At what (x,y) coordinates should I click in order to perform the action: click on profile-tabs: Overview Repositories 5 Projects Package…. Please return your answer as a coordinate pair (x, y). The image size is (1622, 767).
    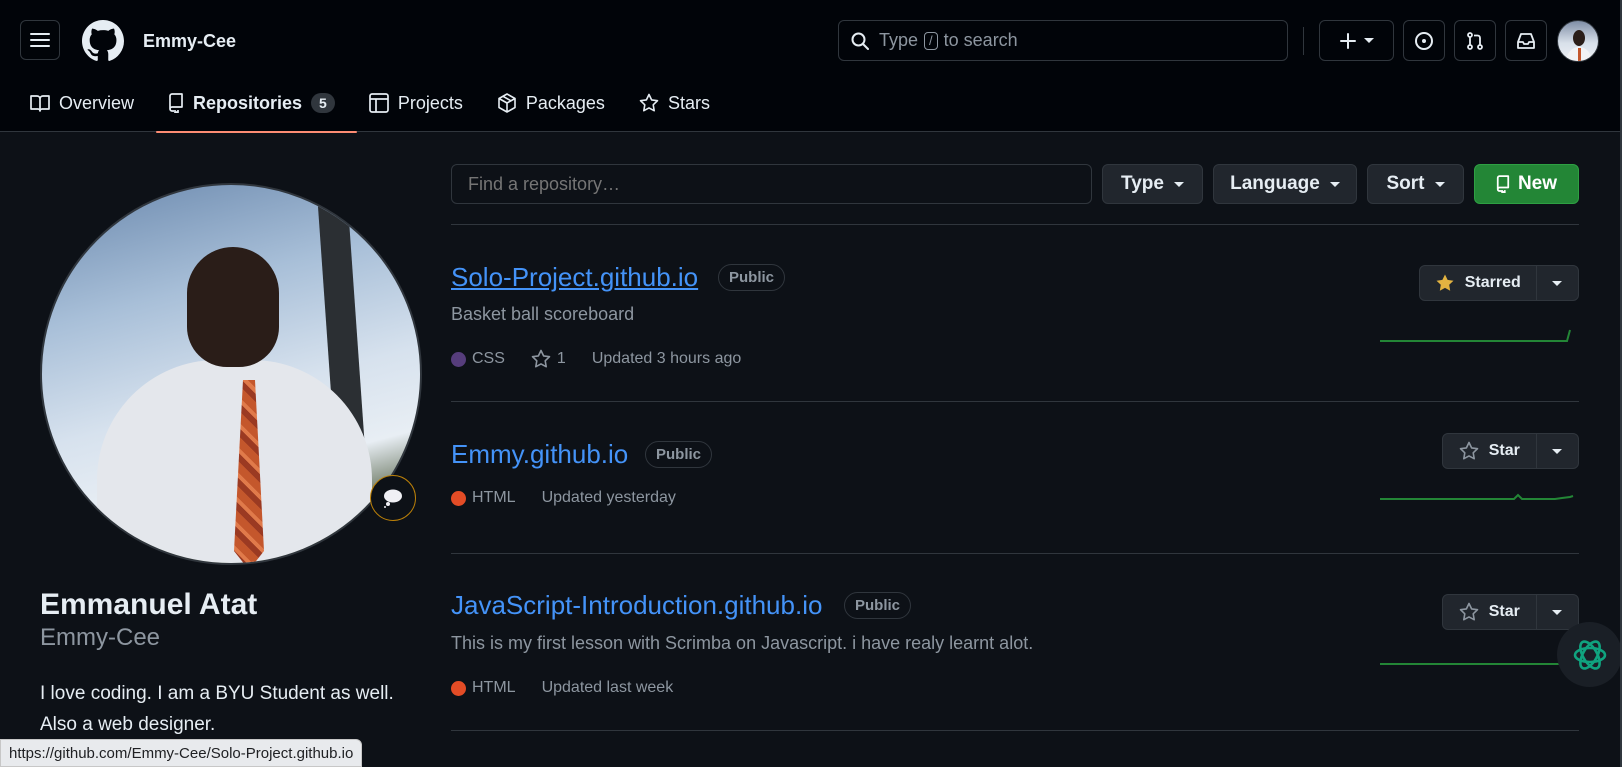
    Looking at the image, I should click on (387, 110).